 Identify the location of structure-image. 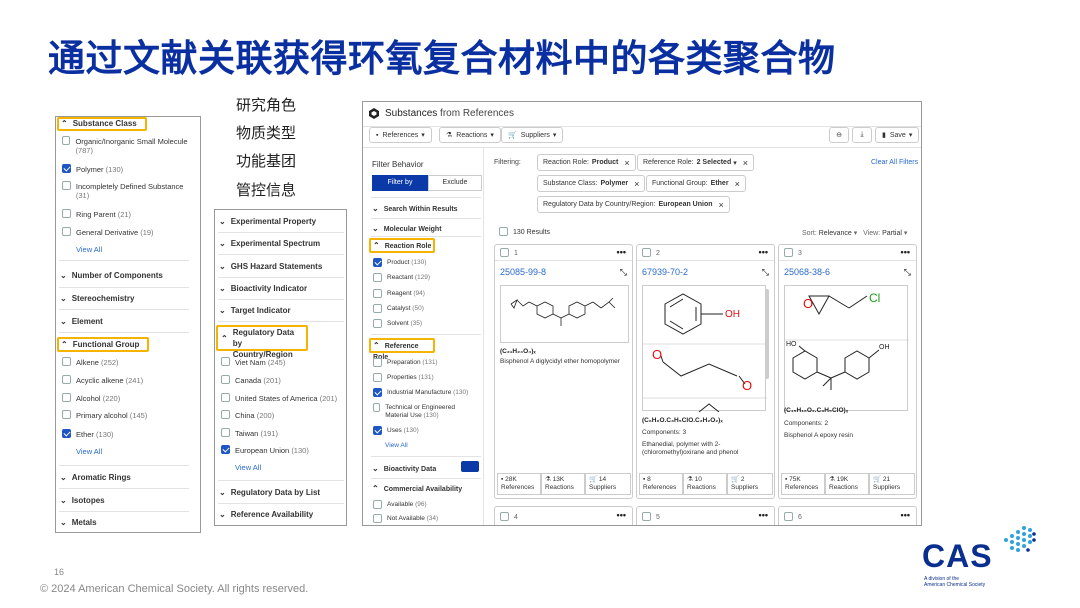
(564, 314).